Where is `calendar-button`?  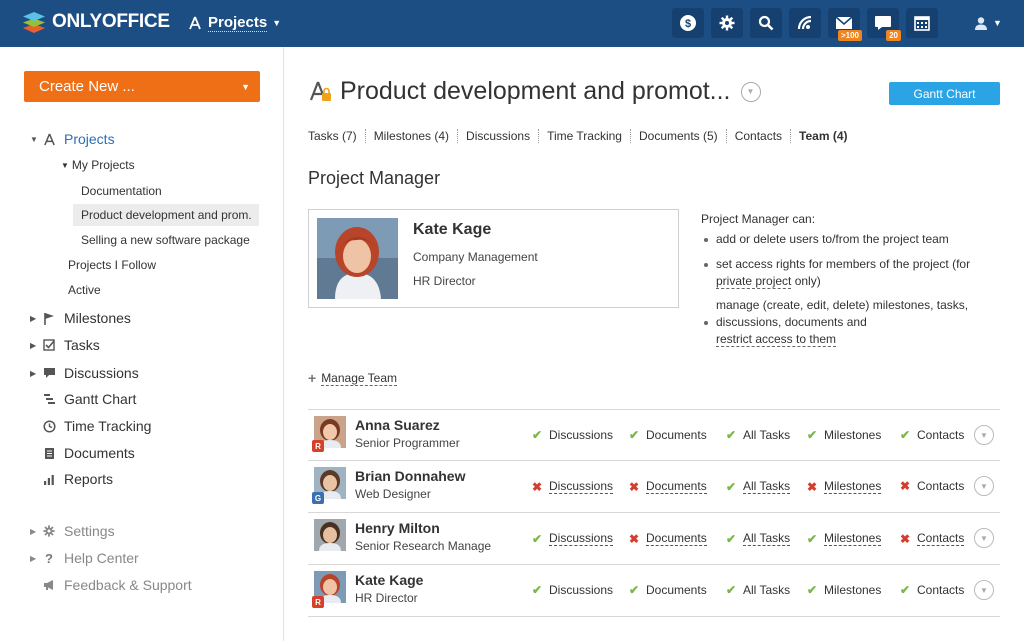
calendar-button is located at coordinates (922, 23).